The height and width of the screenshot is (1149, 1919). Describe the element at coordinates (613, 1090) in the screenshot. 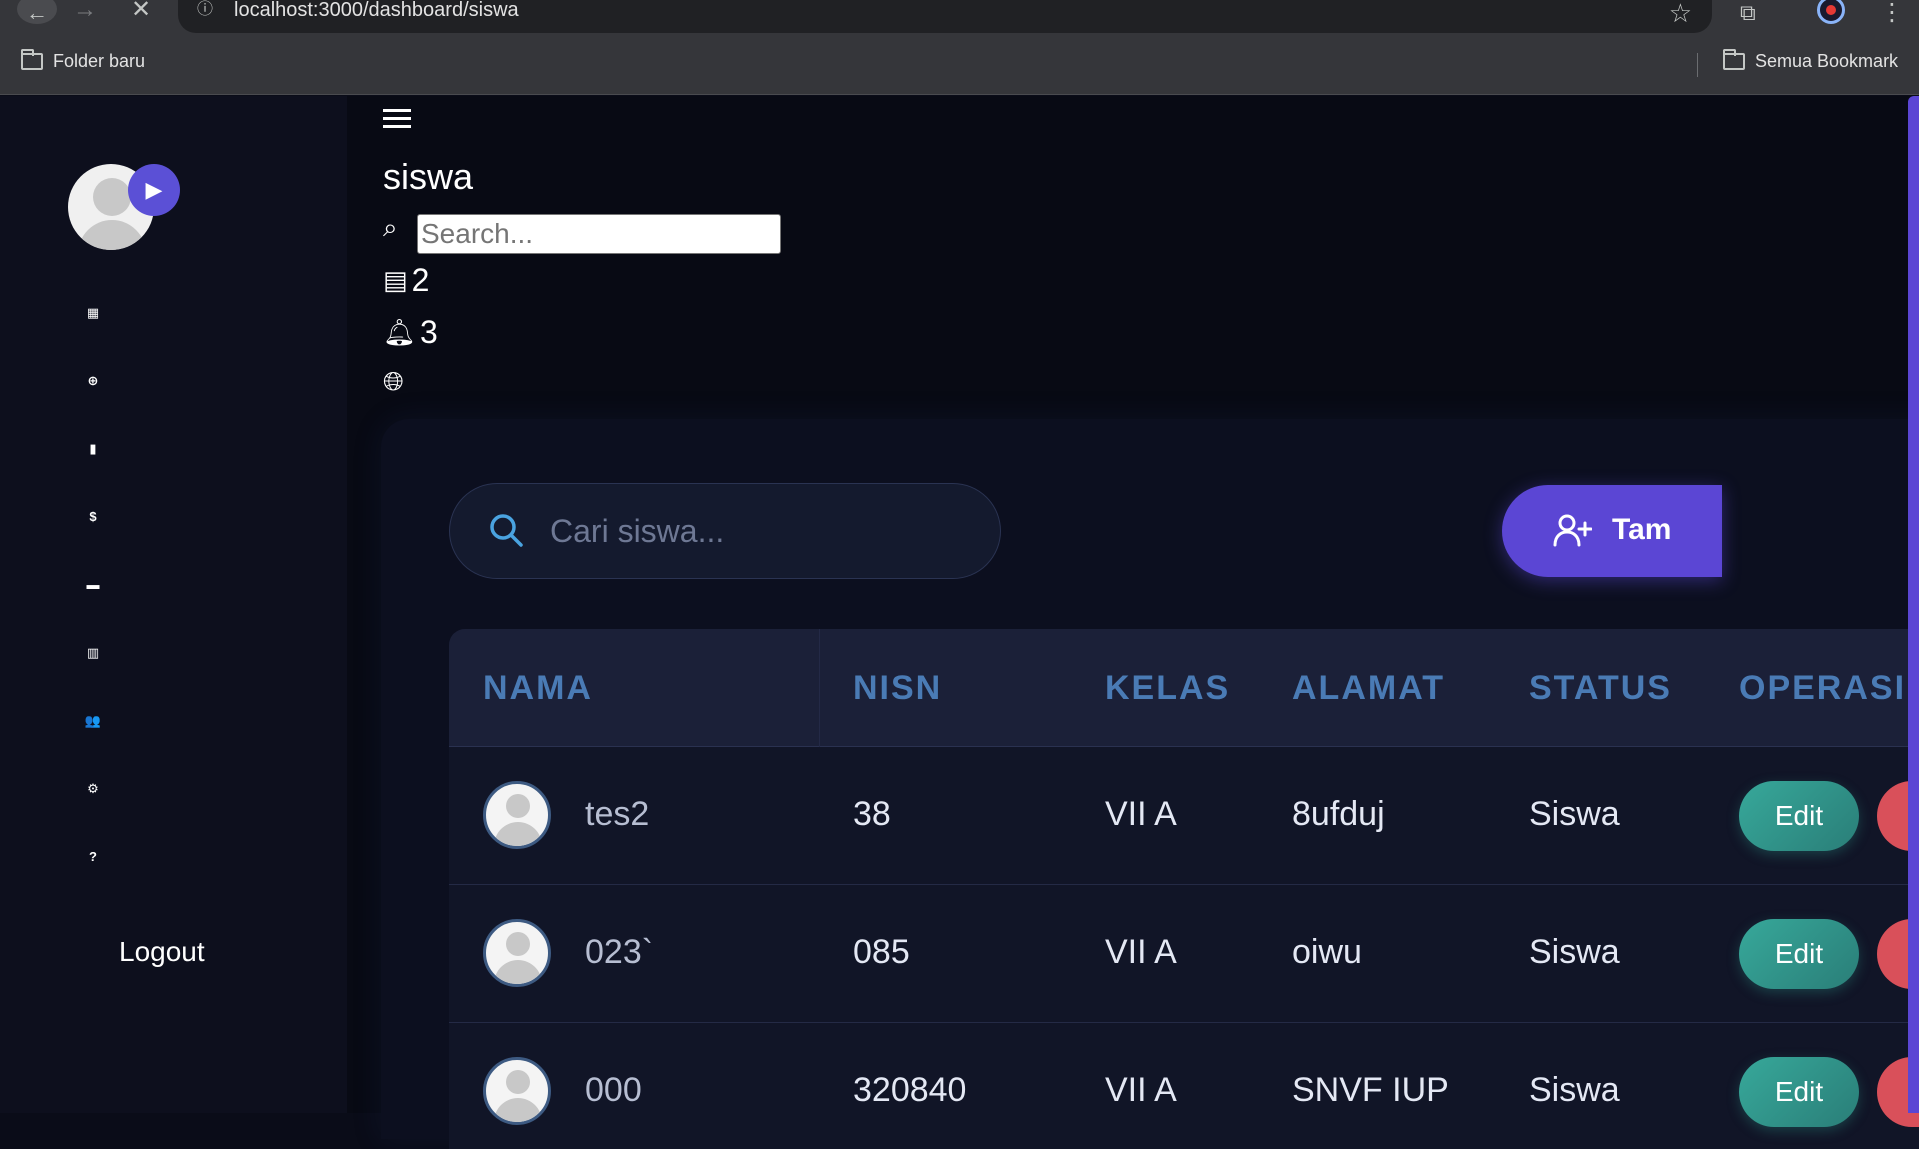

I see `cell-nama: 000` at that location.